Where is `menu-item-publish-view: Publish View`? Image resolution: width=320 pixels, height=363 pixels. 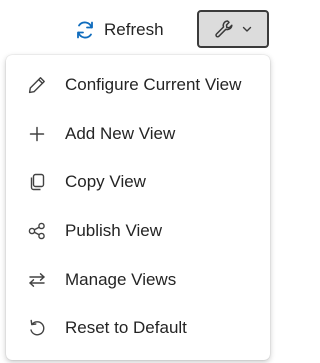
menu-item-publish-view: Publish View is located at coordinates (138, 231).